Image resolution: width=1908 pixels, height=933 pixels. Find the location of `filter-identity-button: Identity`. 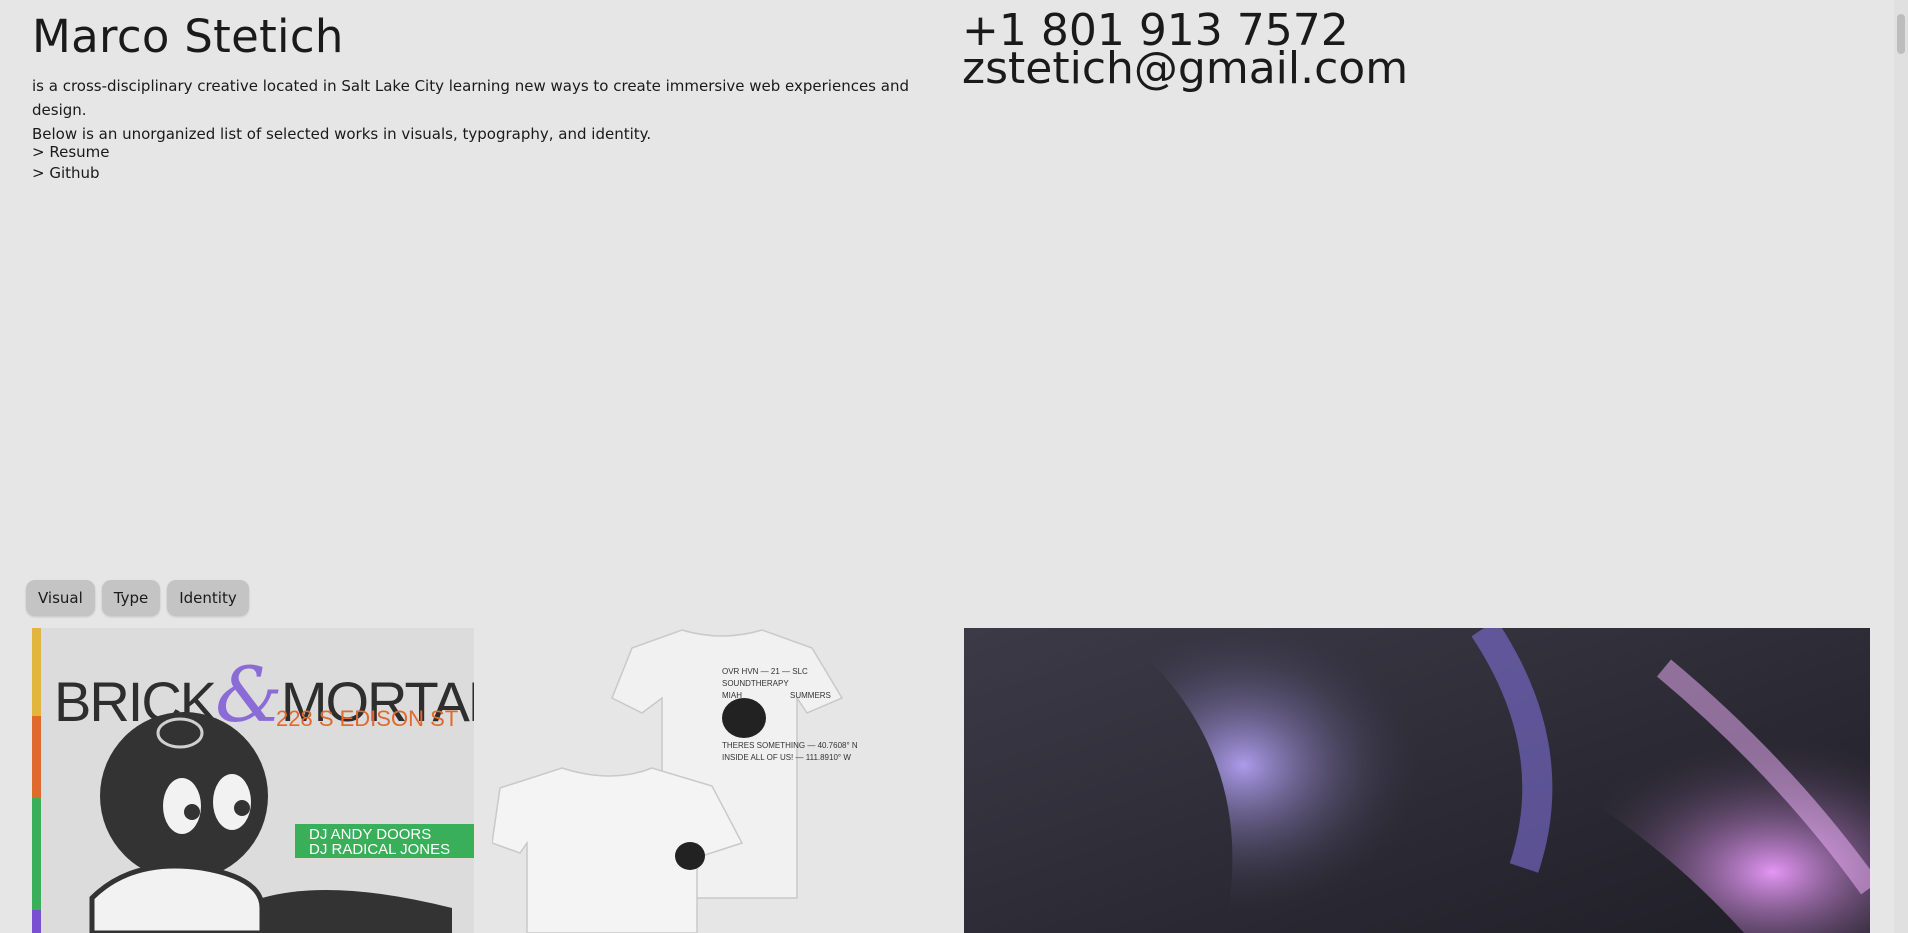

filter-identity-button: Identity is located at coordinates (208, 598).